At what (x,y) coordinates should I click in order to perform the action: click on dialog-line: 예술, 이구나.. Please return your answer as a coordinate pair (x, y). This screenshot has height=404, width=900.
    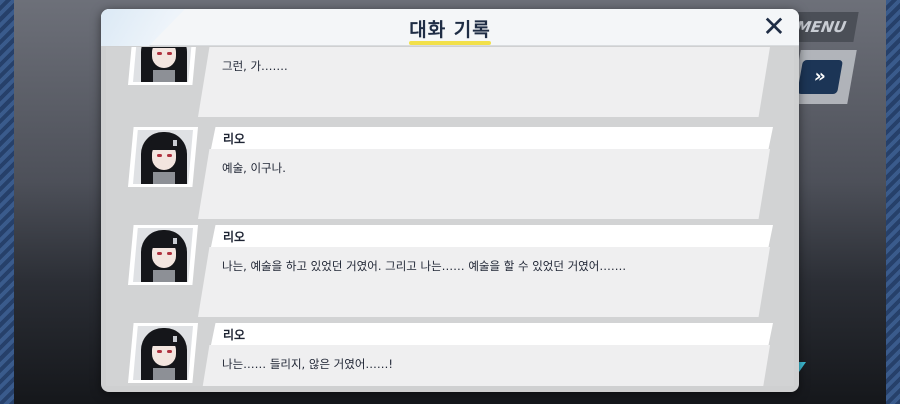
    Looking at the image, I should click on (254, 168).